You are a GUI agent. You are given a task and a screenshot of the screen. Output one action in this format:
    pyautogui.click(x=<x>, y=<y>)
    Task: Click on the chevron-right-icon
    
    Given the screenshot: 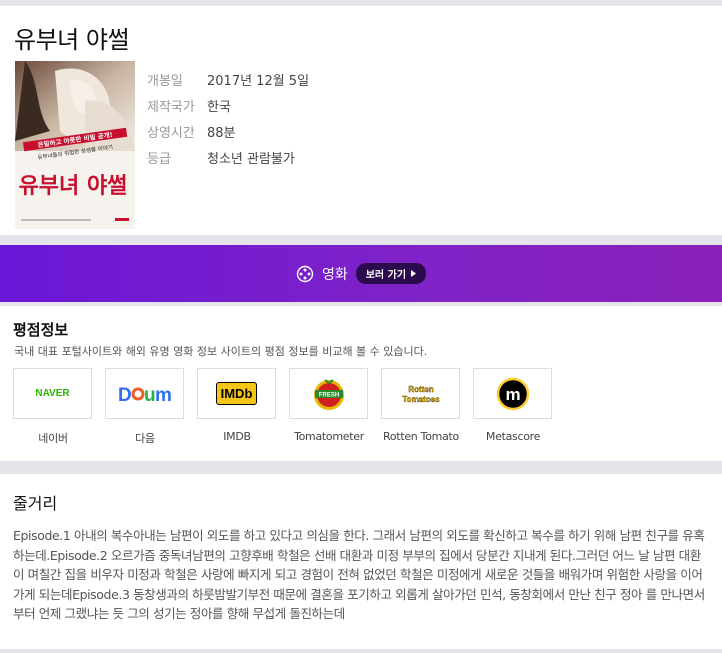 What is the action you would take?
    pyautogui.click(x=414, y=273)
    